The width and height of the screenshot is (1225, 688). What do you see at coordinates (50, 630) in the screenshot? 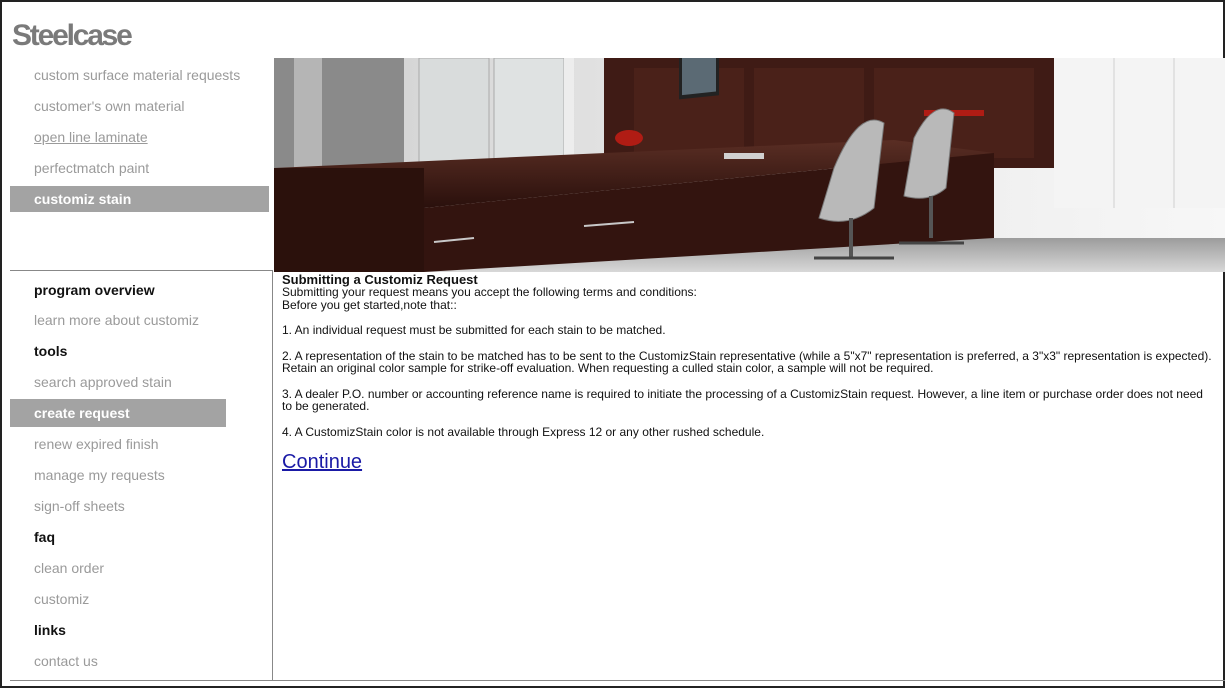
I see `side-heading-links: links` at bounding box center [50, 630].